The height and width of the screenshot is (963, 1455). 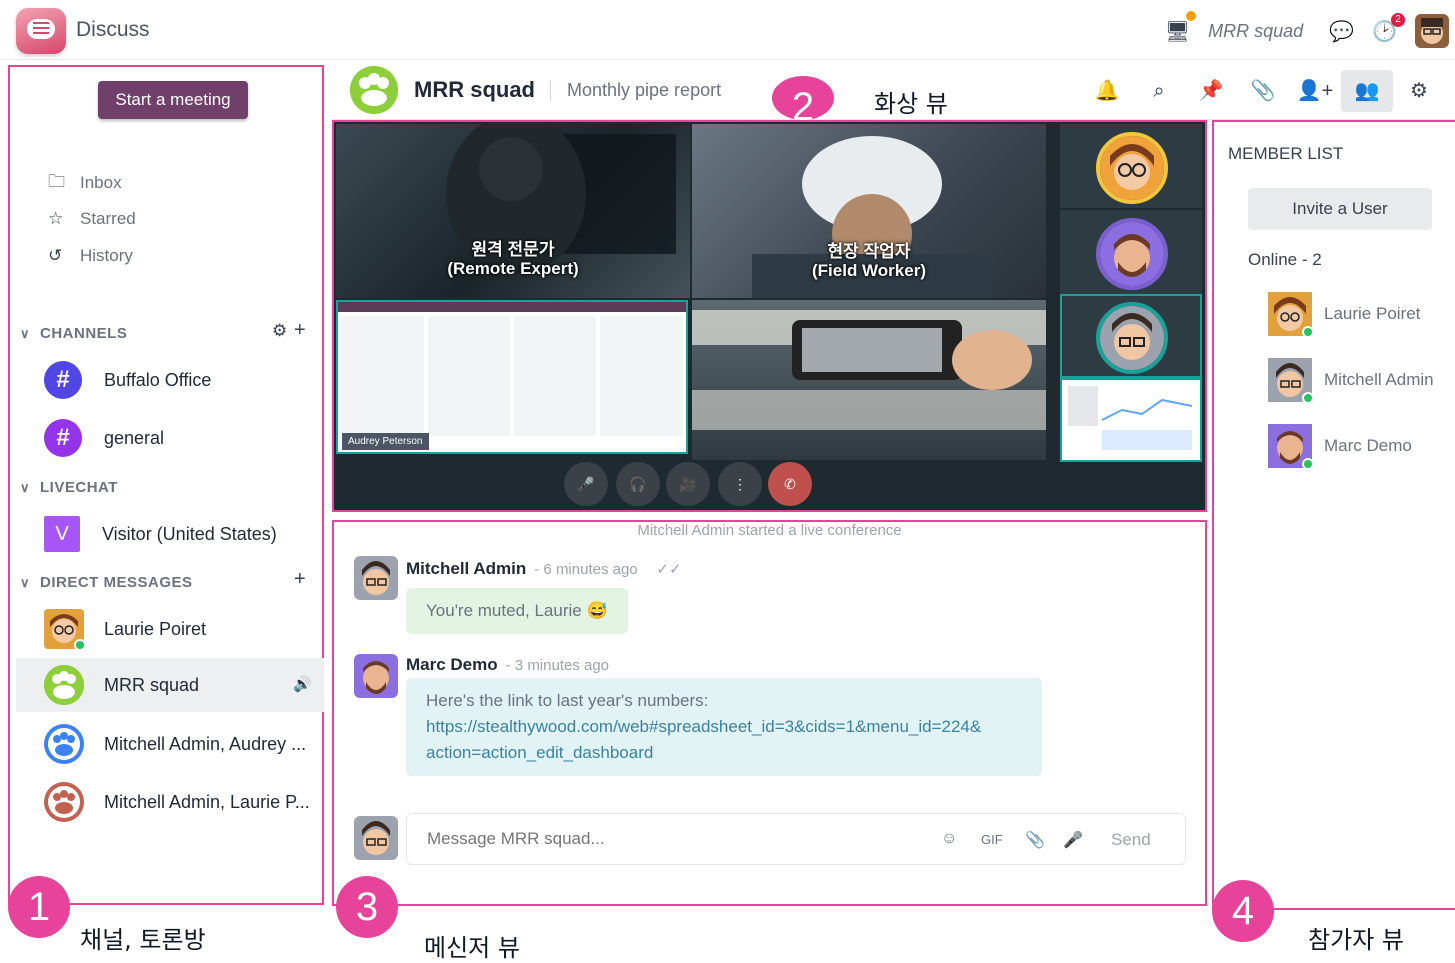 What do you see at coordinates (374, 90) in the screenshot?
I see `channel-avatar` at bounding box center [374, 90].